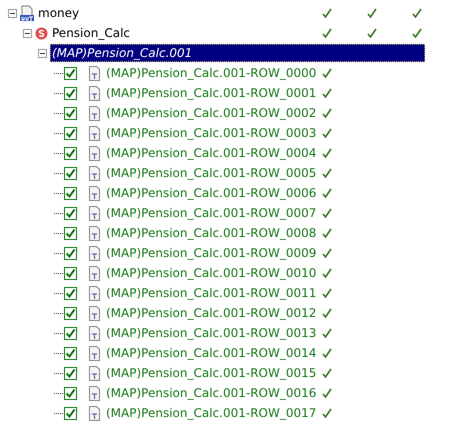 Image resolution: width=455 pixels, height=437 pixels. I want to click on tree-item: (MAP)Pension_Calc.001-ROW_0005, so click(212, 173).